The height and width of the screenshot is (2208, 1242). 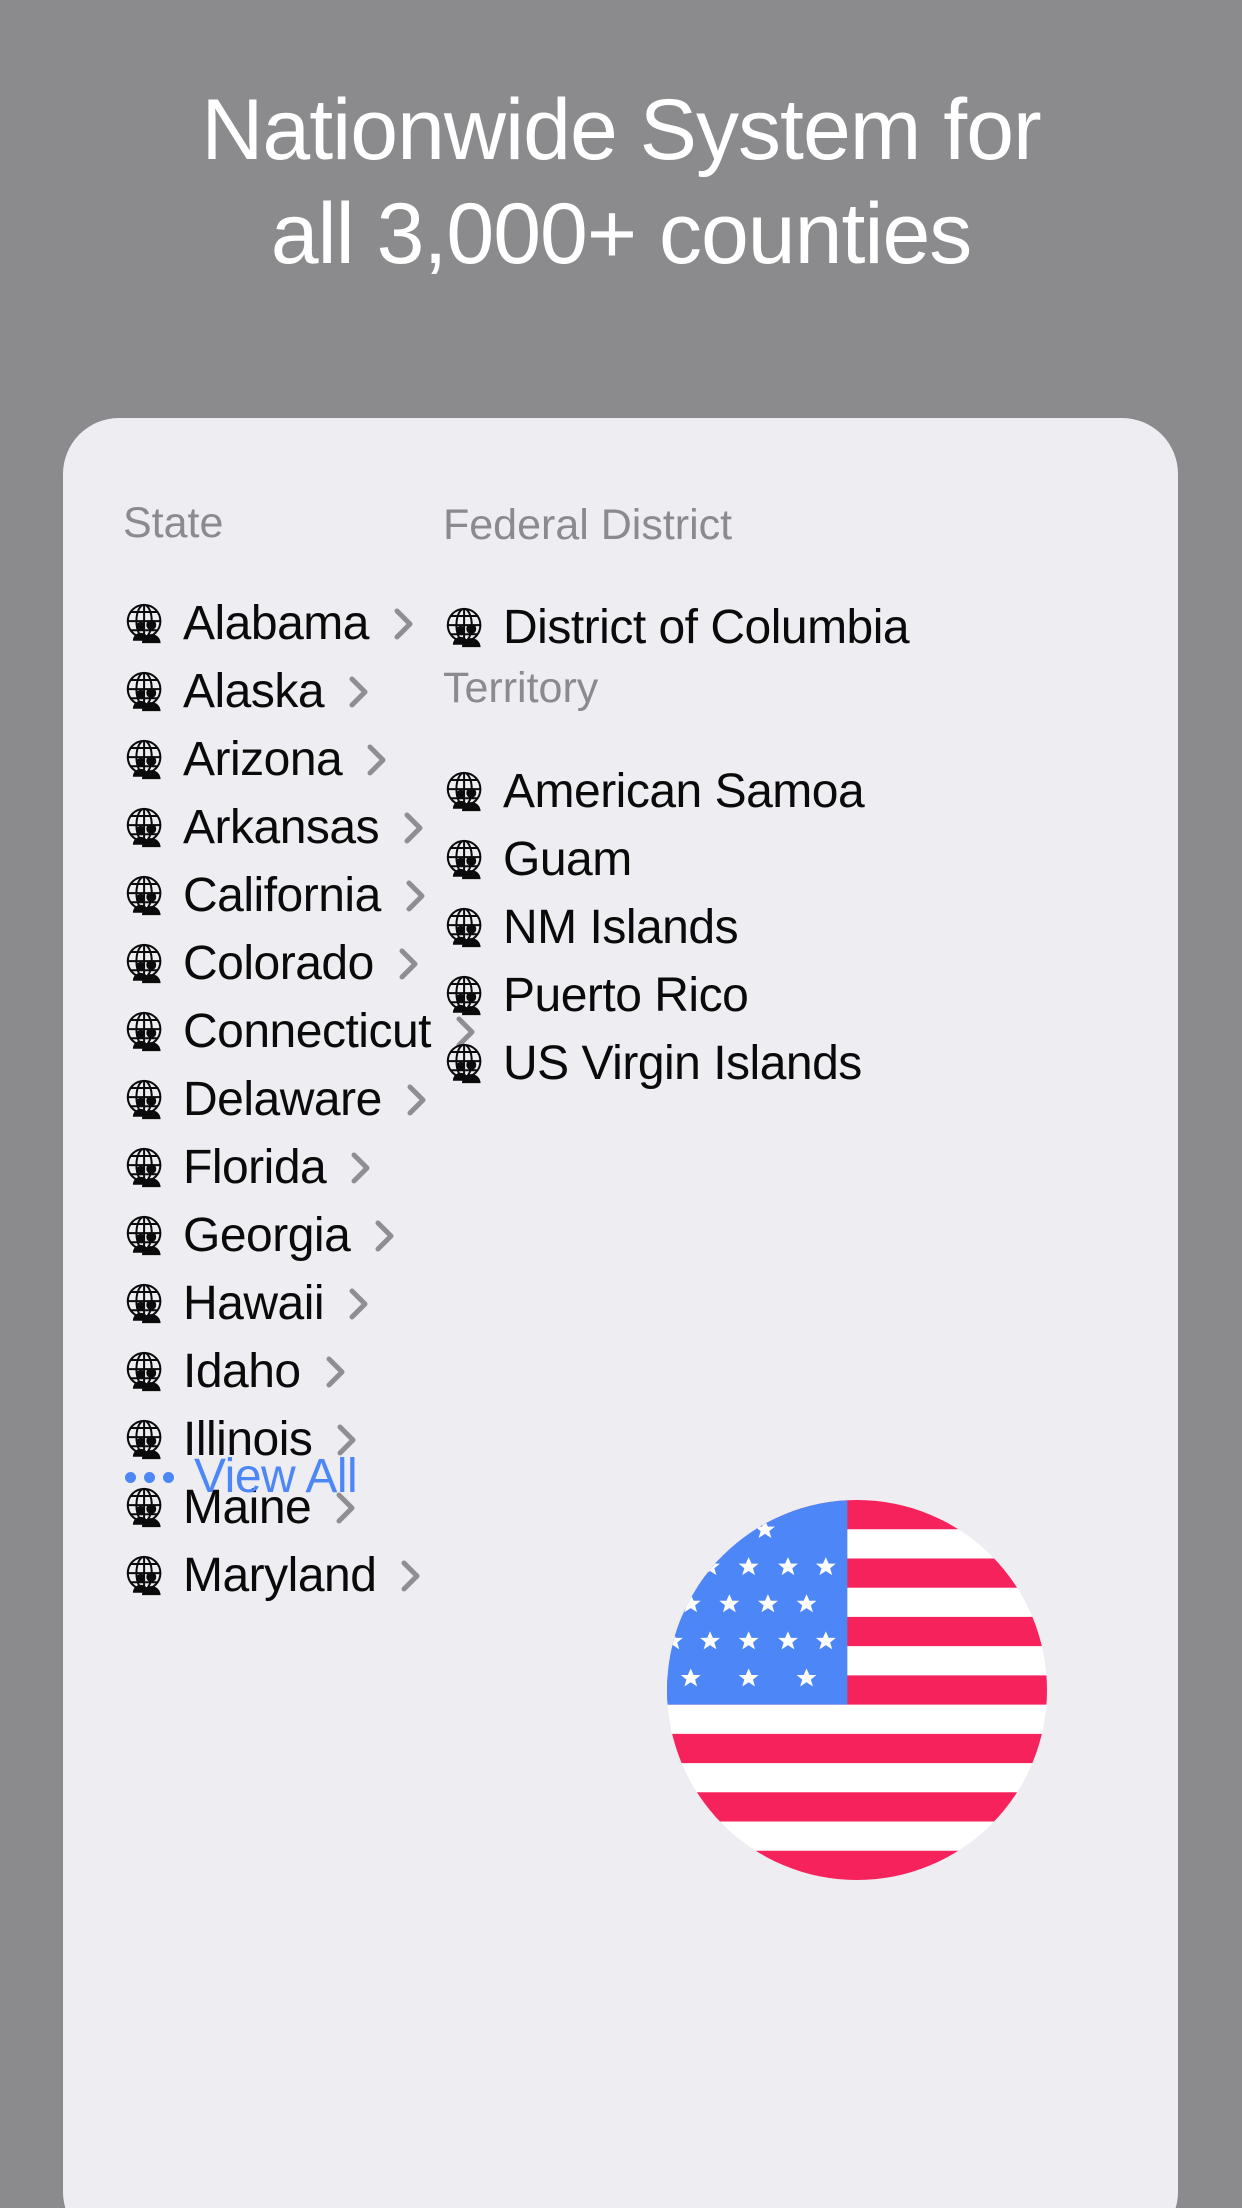 What do you see at coordinates (278, 963) in the screenshot?
I see `region-name: Colorado` at bounding box center [278, 963].